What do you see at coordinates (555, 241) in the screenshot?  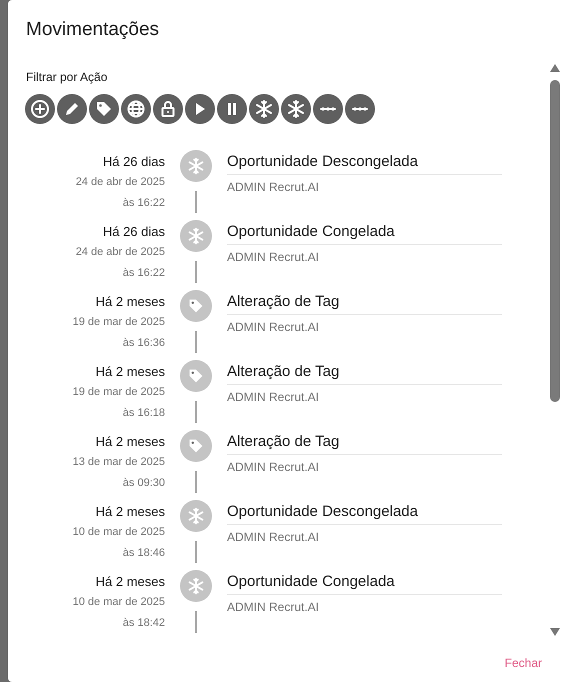 I see `scrollbar-thumb` at bounding box center [555, 241].